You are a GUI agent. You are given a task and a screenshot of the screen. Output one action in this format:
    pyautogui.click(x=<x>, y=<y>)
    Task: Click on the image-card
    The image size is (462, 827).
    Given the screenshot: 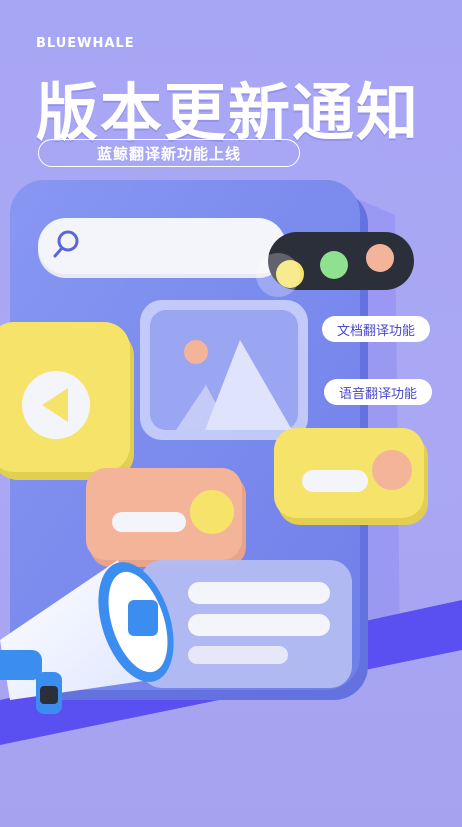 What is the action you would take?
    pyautogui.click(x=224, y=370)
    